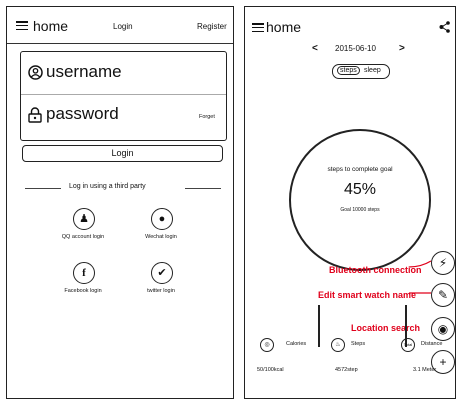  Describe the element at coordinates (267, 345) in the screenshot. I see `calories-icon: ◎` at that location.